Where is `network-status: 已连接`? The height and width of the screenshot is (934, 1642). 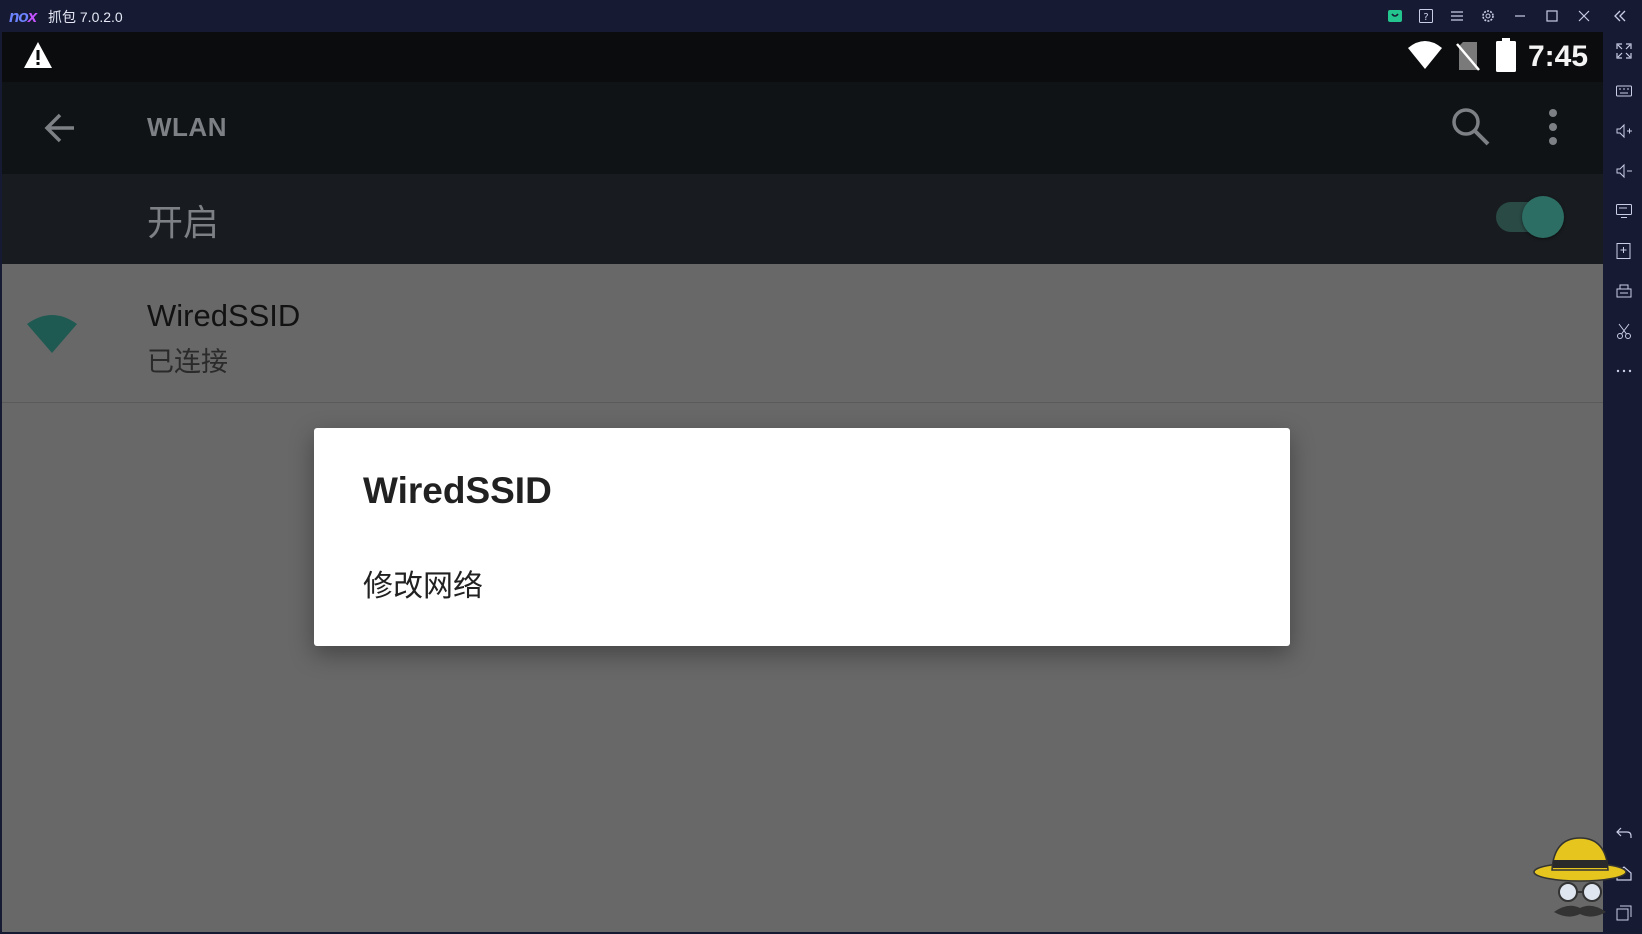 network-status: 已连接 is located at coordinates (187, 362).